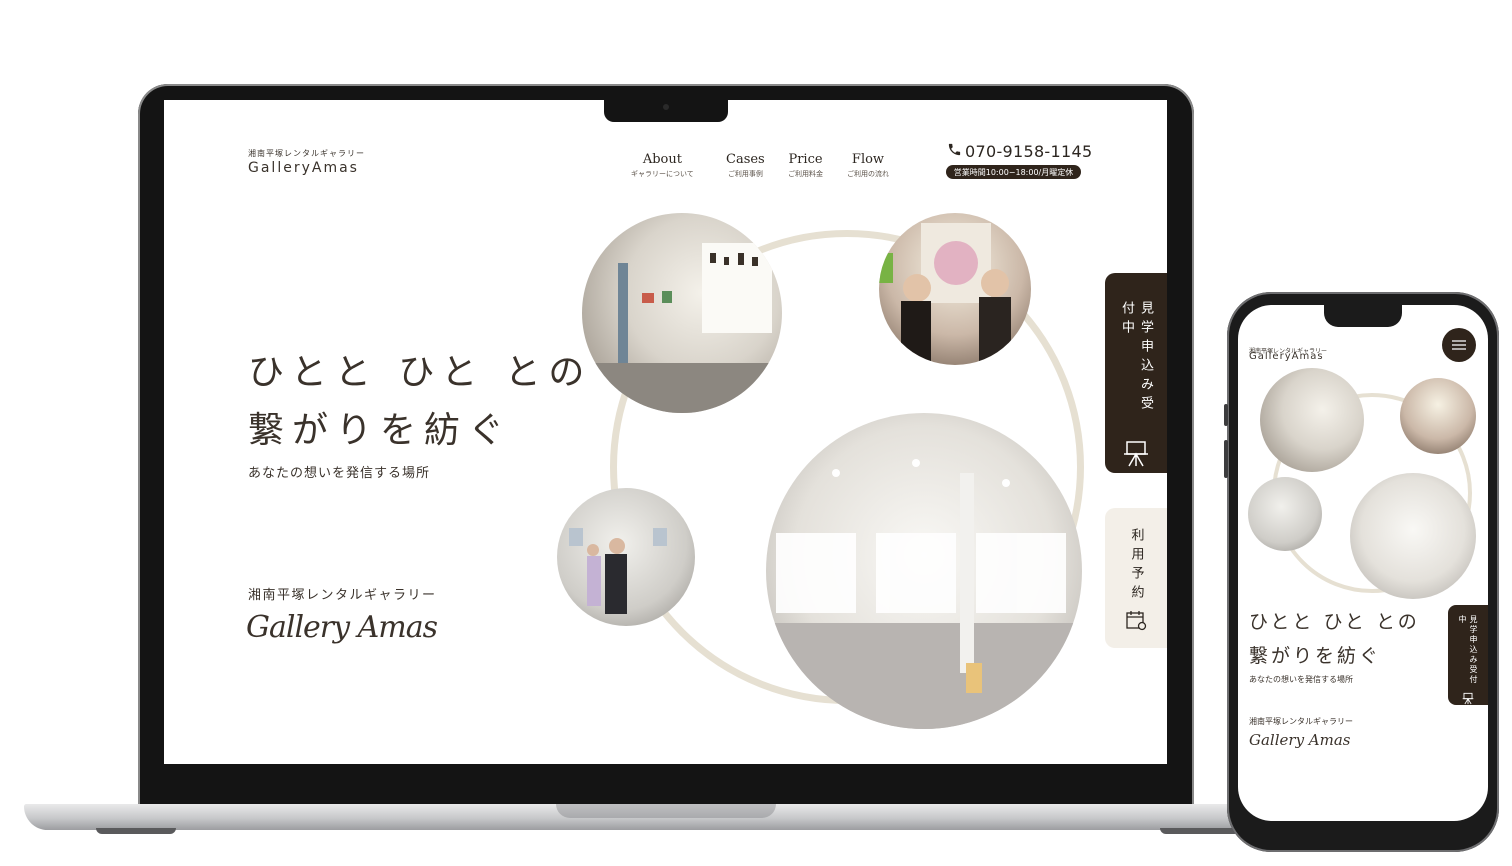 This screenshot has height=866, width=1512. What do you see at coordinates (342, 627) in the screenshot?
I see `script-logo: Gallery Amas` at bounding box center [342, 627].